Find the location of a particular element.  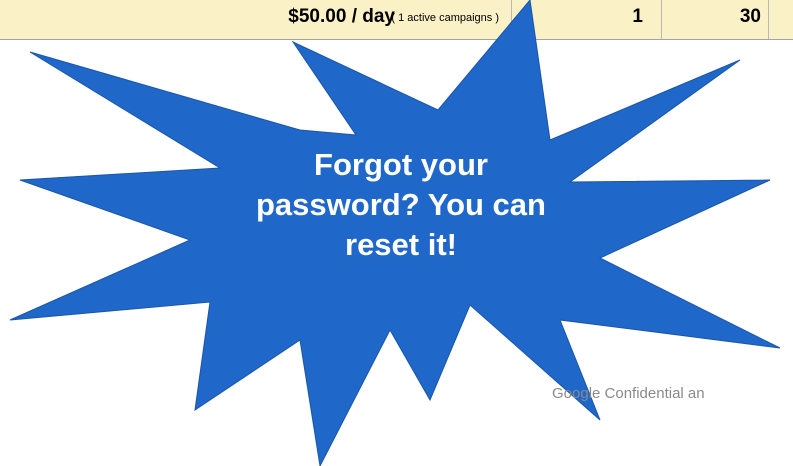

reset-password-callout-text: Forgot your password? You can reset it! is located at coordinates (401, 204).